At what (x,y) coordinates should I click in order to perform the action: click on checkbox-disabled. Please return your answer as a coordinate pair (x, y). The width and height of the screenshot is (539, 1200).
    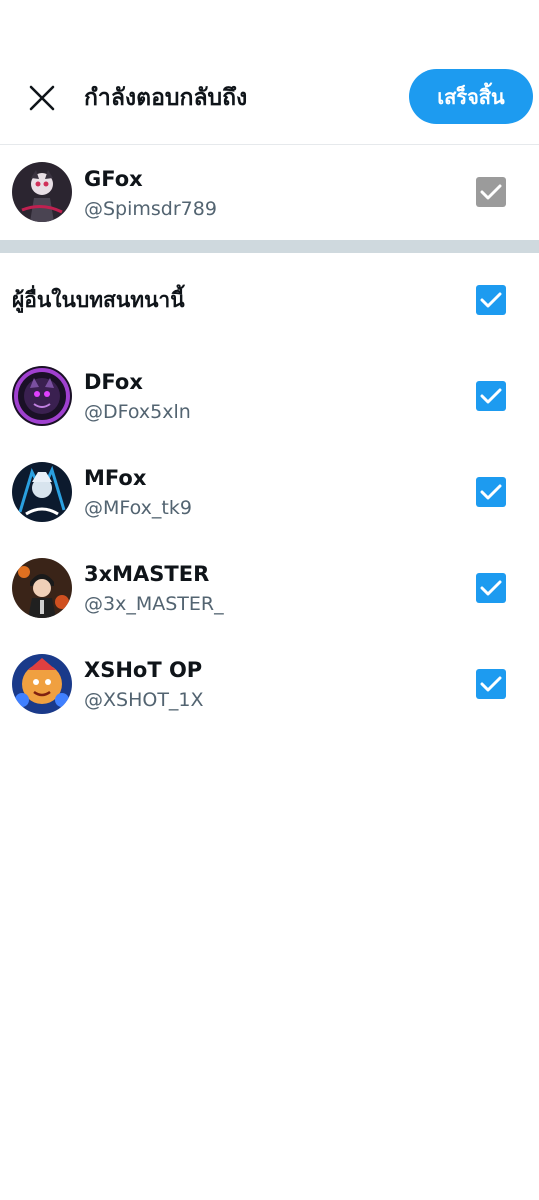
    Looking at the image, I should click on (491, 192).